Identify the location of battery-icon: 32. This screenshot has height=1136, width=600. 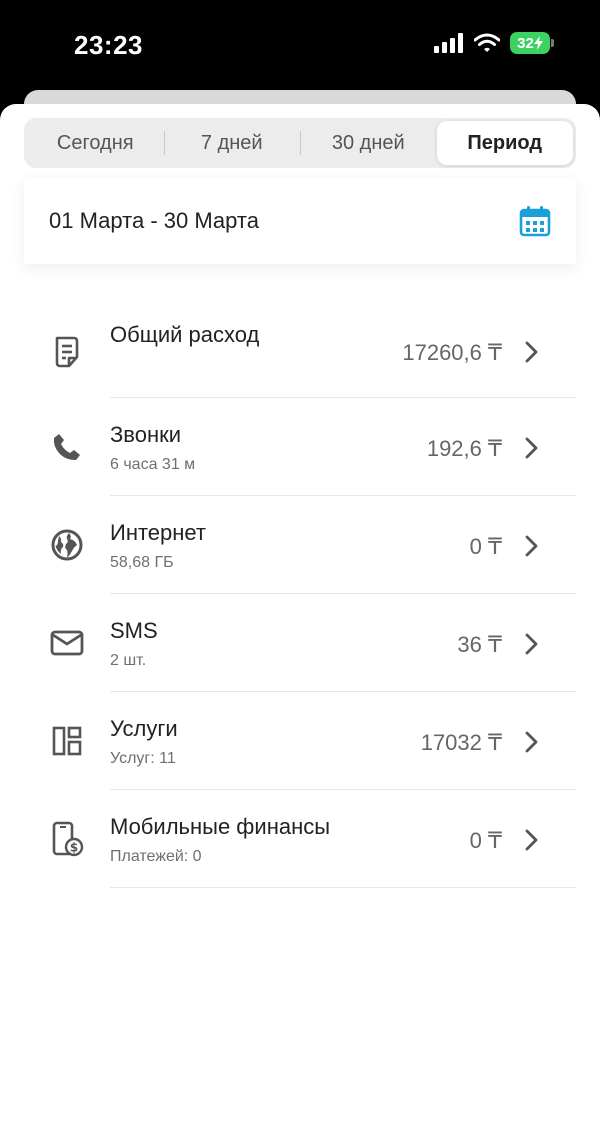
(532, 43).